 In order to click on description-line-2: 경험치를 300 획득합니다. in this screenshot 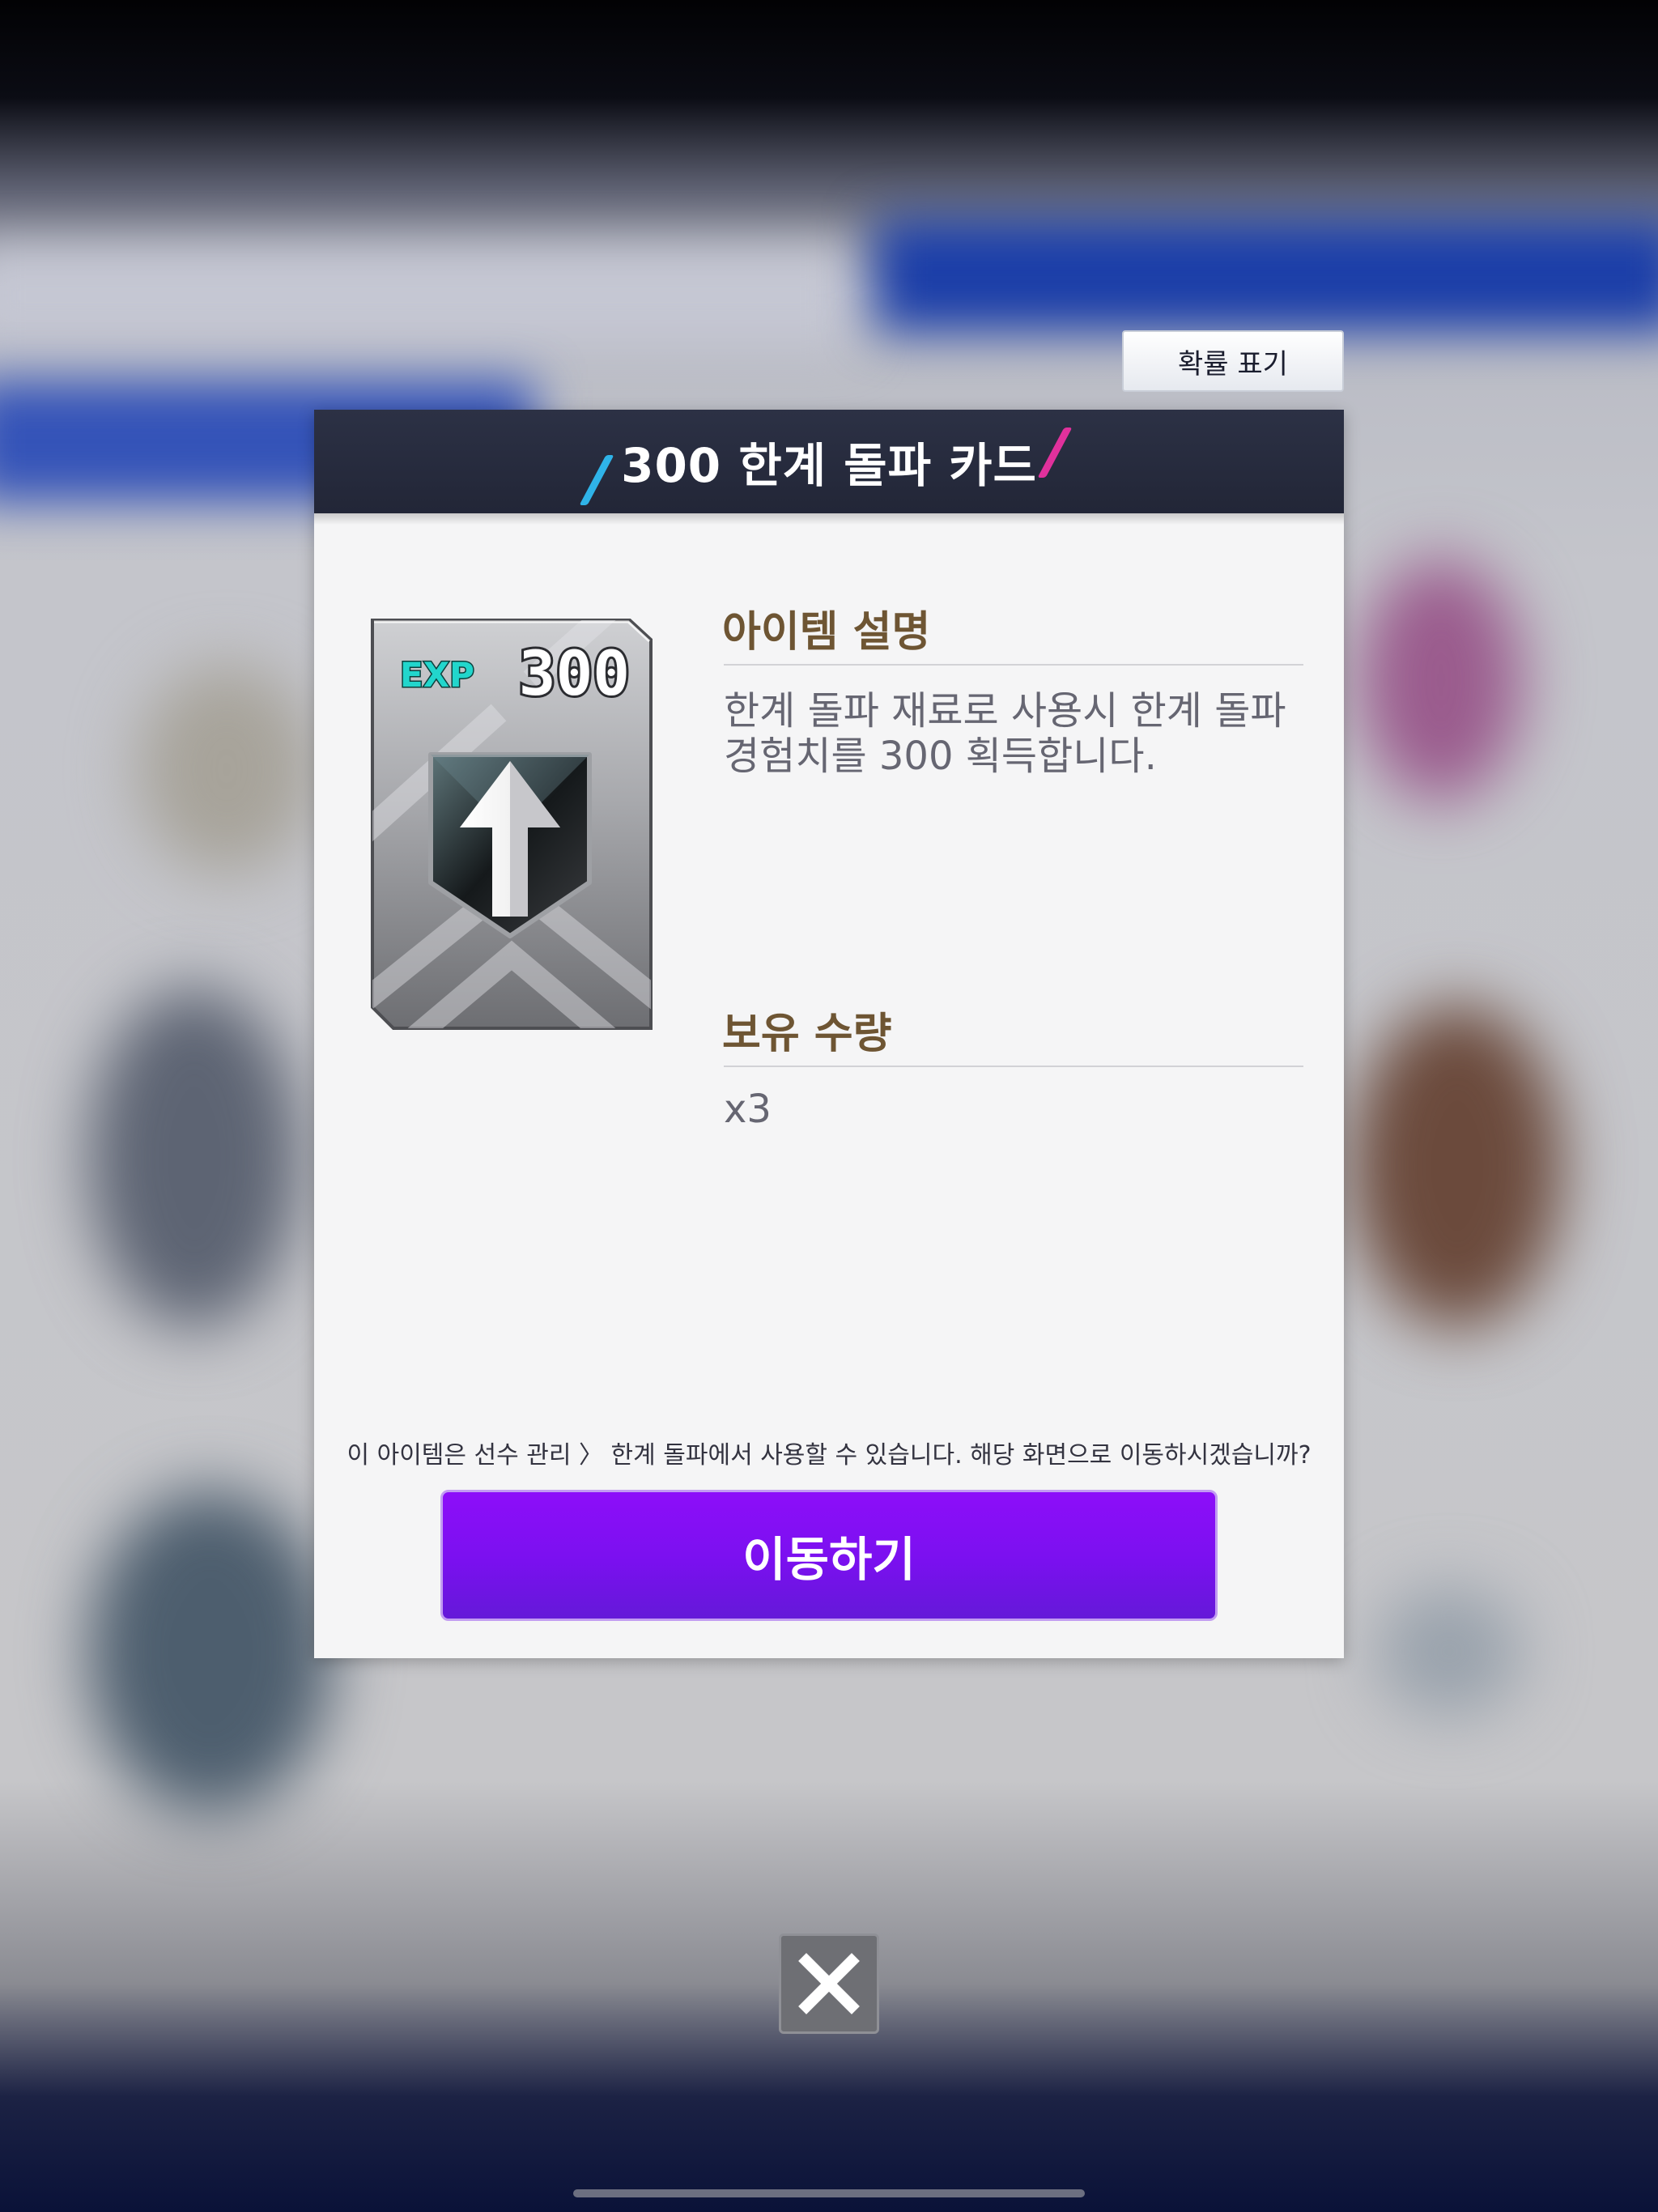, I will do `click(940, 757)`.